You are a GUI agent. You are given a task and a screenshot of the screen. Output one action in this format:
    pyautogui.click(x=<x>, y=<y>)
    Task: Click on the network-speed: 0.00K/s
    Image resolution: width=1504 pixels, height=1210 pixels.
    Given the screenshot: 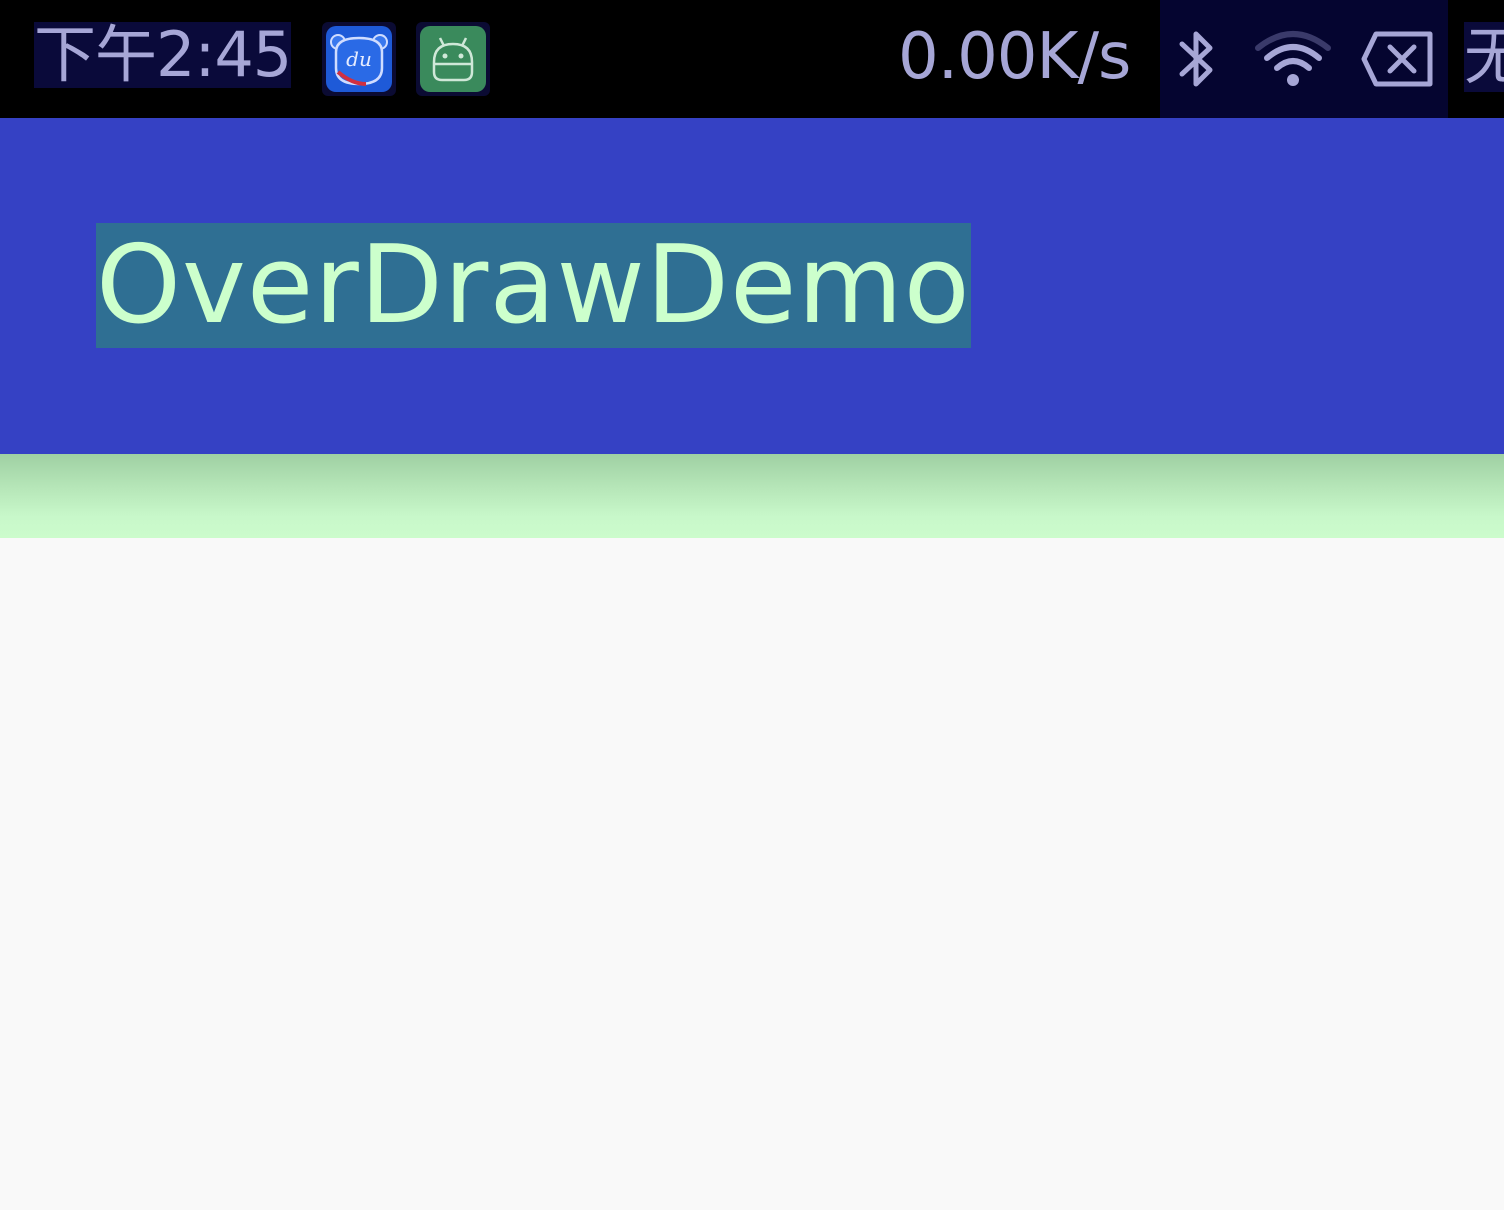 What is the action you would take?
    pyautogui.click(x=1014, y=57)
    